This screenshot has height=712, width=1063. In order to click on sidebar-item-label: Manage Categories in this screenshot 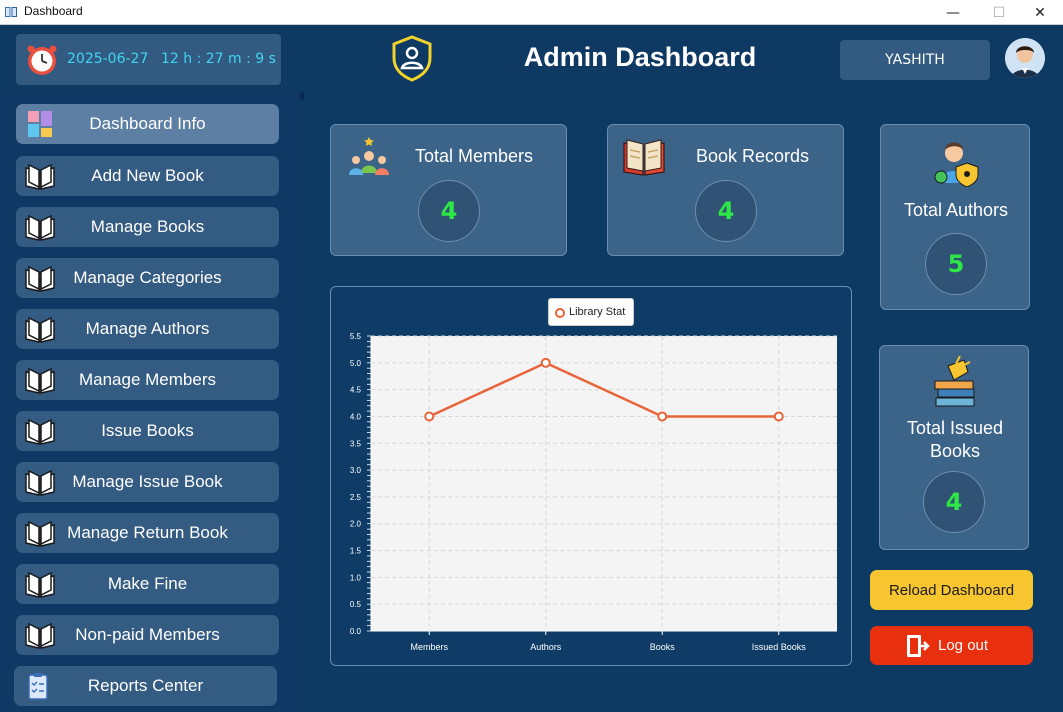, I will do `click(147, 277)`.